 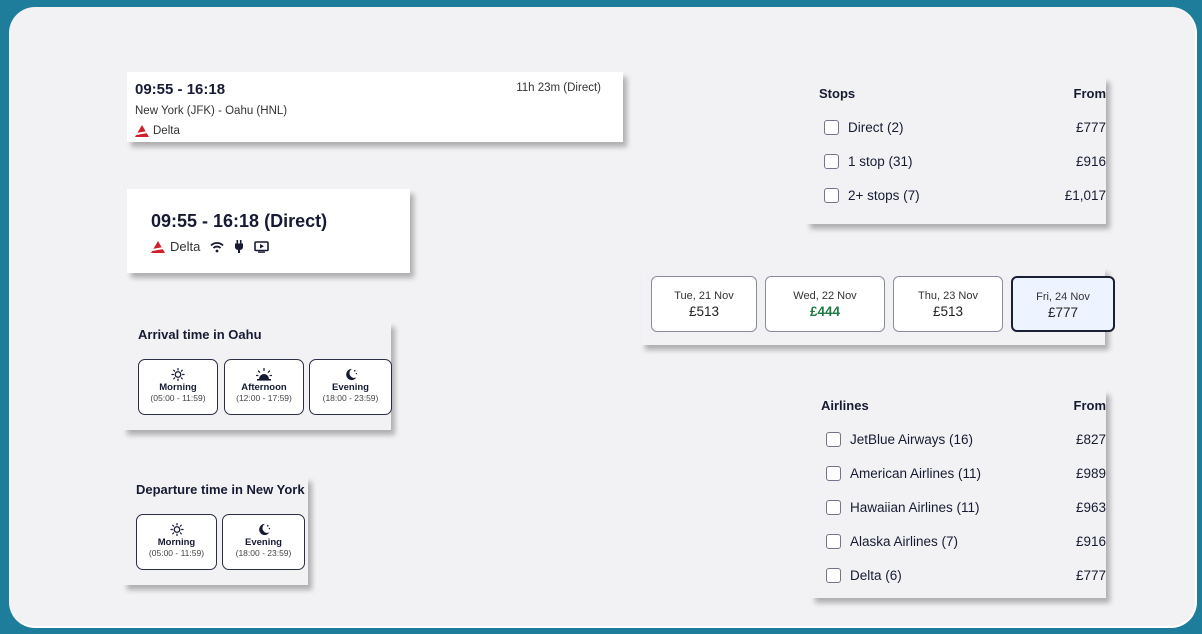 What do you see at coordinates (1090, 507) in the screenshot?
I see `option-price: £963` at bounding box center [1090, 507].